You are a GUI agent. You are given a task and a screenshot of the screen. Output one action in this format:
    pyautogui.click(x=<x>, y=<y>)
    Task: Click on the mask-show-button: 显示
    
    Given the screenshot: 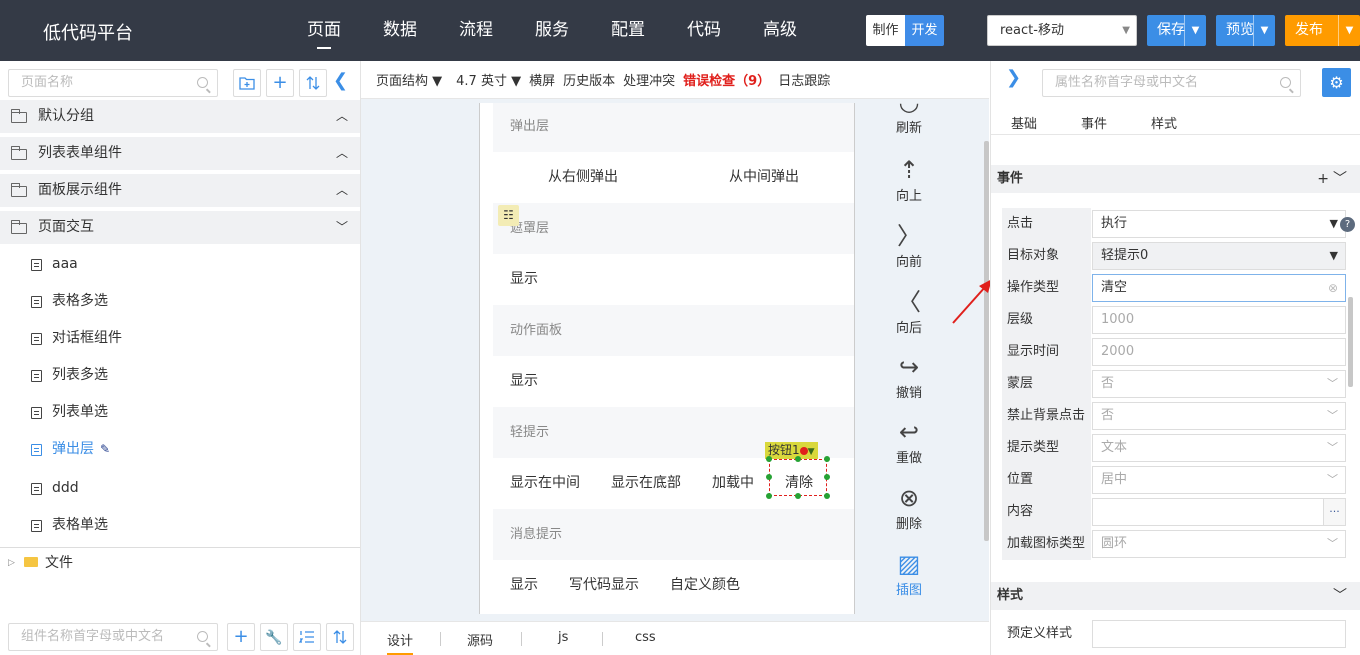 What is the action you would take?
    pyautogui.click(x=524, y=279)
    